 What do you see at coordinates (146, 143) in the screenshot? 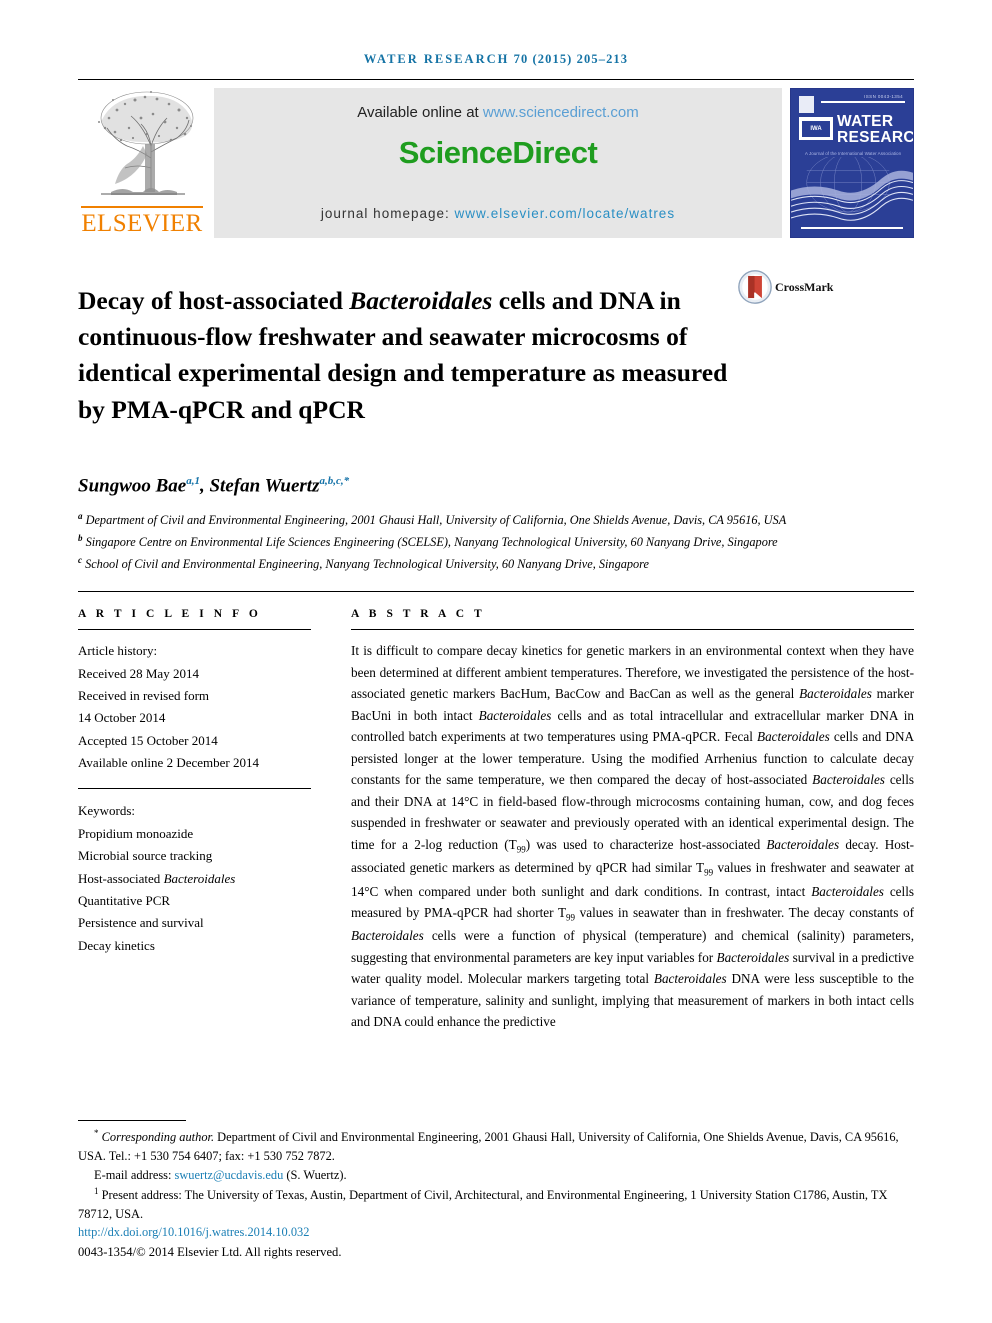
I see `elsevier-tree-icon` at bounding box center [146, 143].